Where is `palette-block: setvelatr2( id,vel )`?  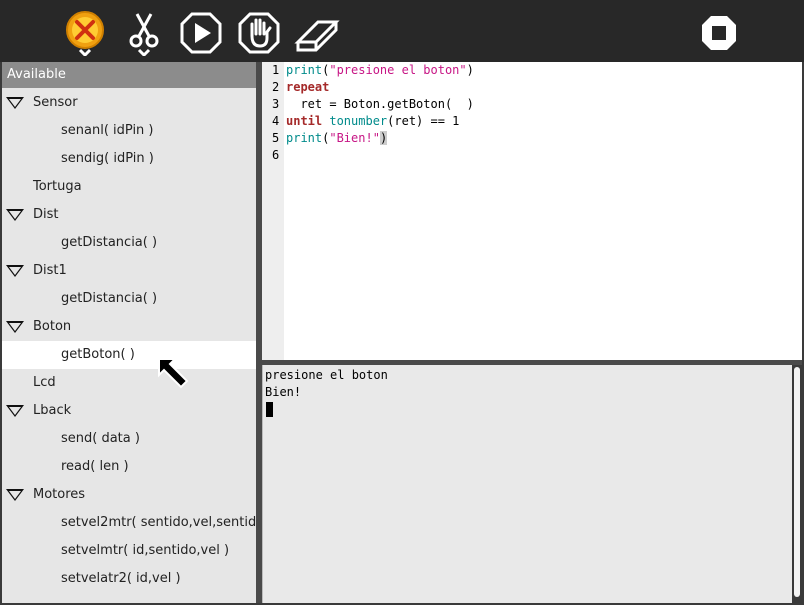
palette-block: setvelatr2( id,vel ) is located at coordinates (129, 579).